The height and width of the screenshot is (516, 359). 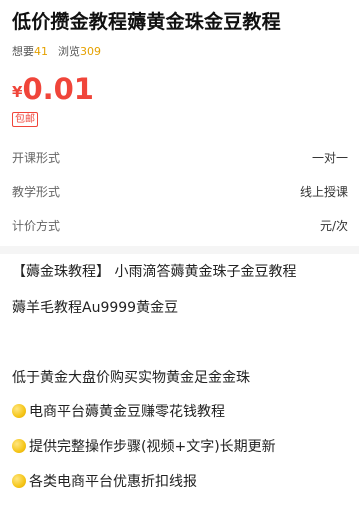 I want to click on view-label: 浏览, so click(x=69, y=51).